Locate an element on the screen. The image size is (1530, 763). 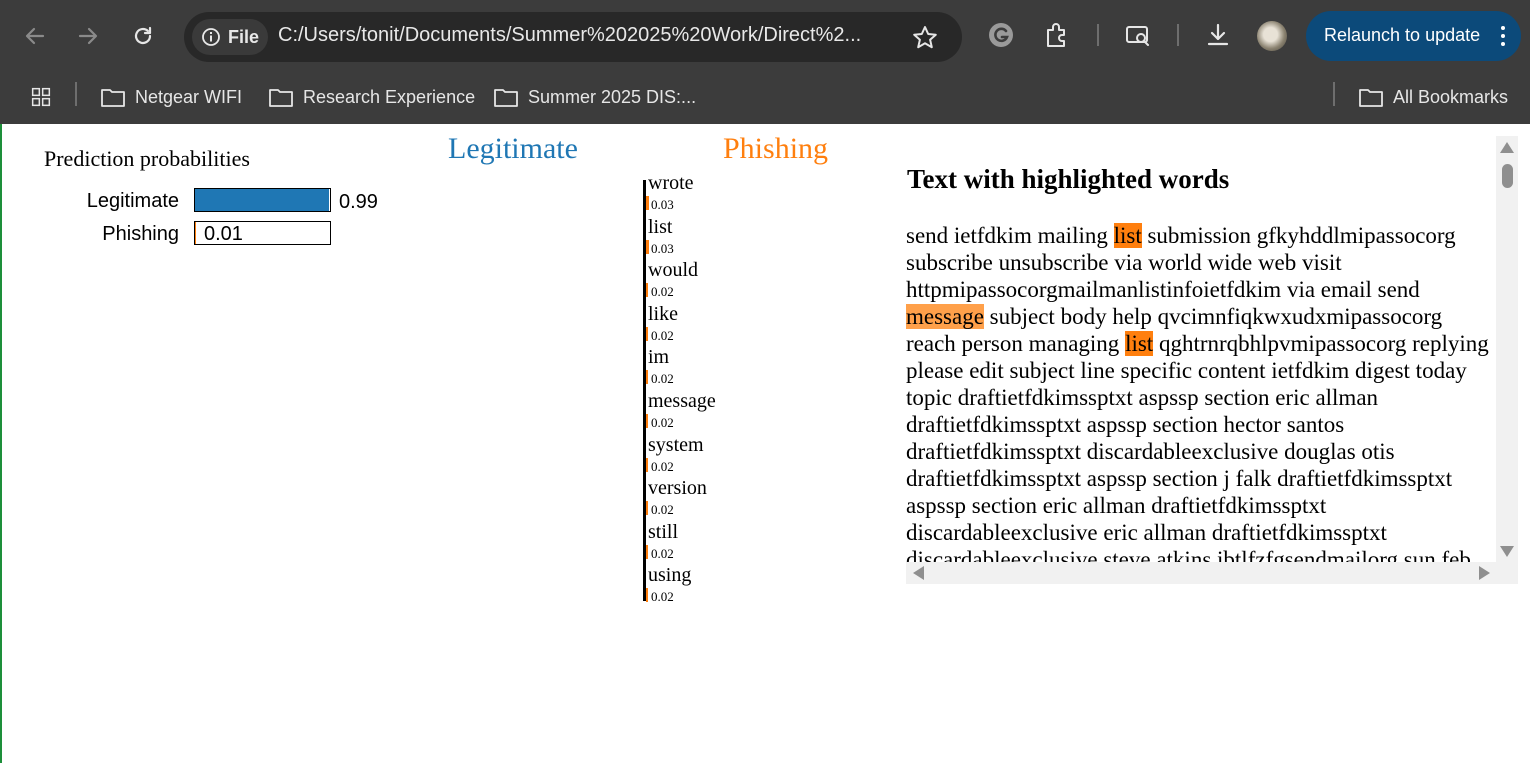
bookmark-folder-netgear: Netgear WIFI is located at coordinates (171, 97).